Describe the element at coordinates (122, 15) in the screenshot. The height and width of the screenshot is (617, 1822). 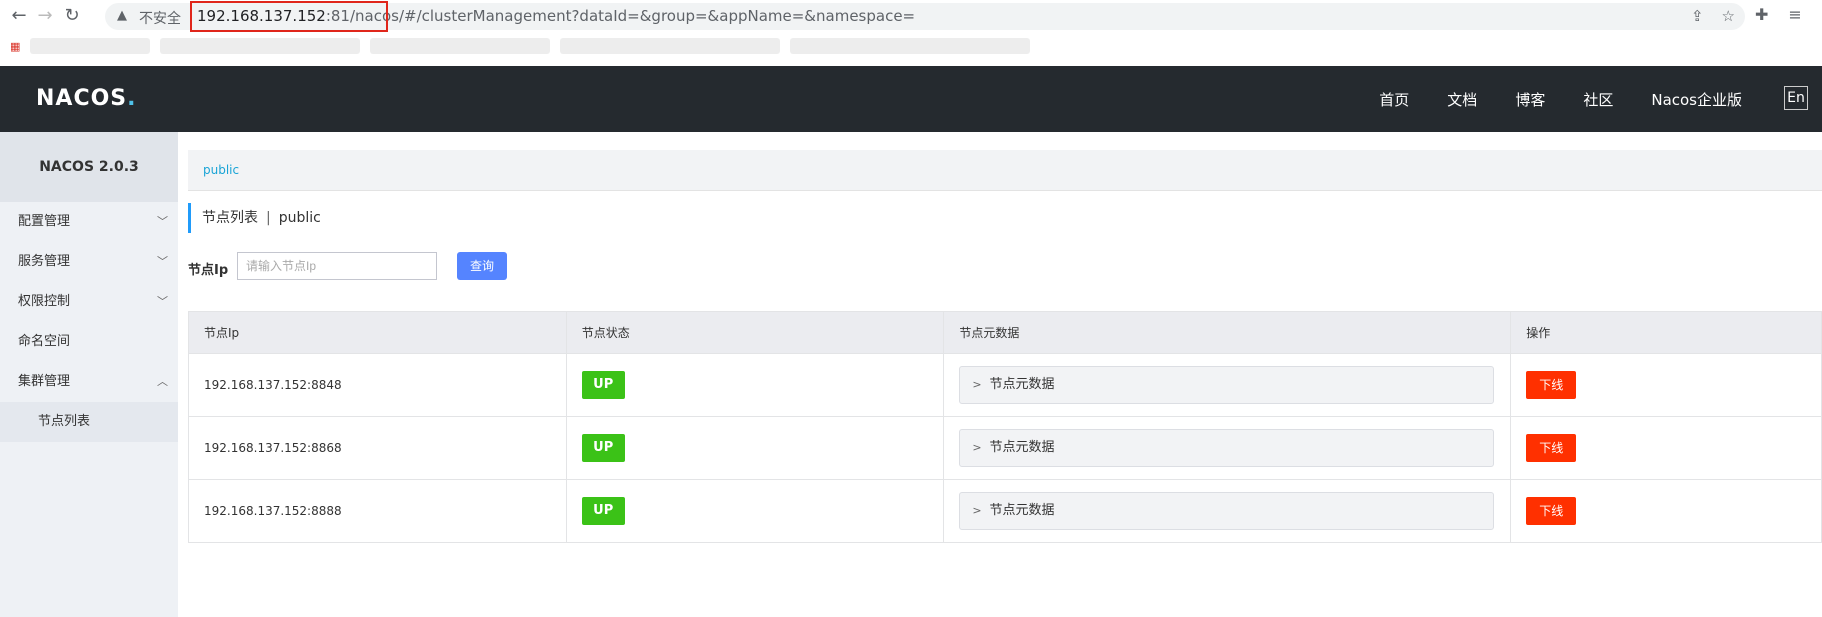
I see `warning-icon: ▲` at that location.